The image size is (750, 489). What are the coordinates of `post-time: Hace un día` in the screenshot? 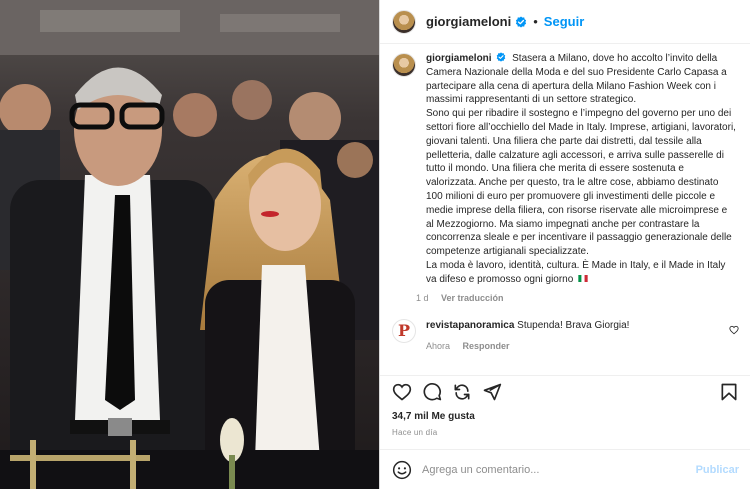 It's located at (415, 432).